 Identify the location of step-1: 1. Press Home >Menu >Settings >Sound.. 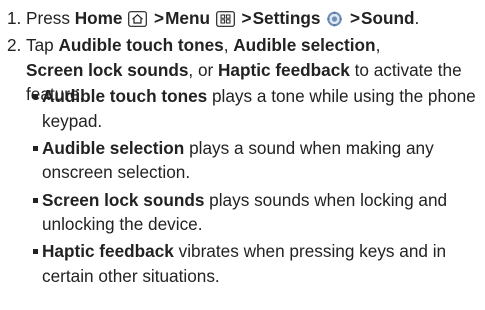
(242, 18).